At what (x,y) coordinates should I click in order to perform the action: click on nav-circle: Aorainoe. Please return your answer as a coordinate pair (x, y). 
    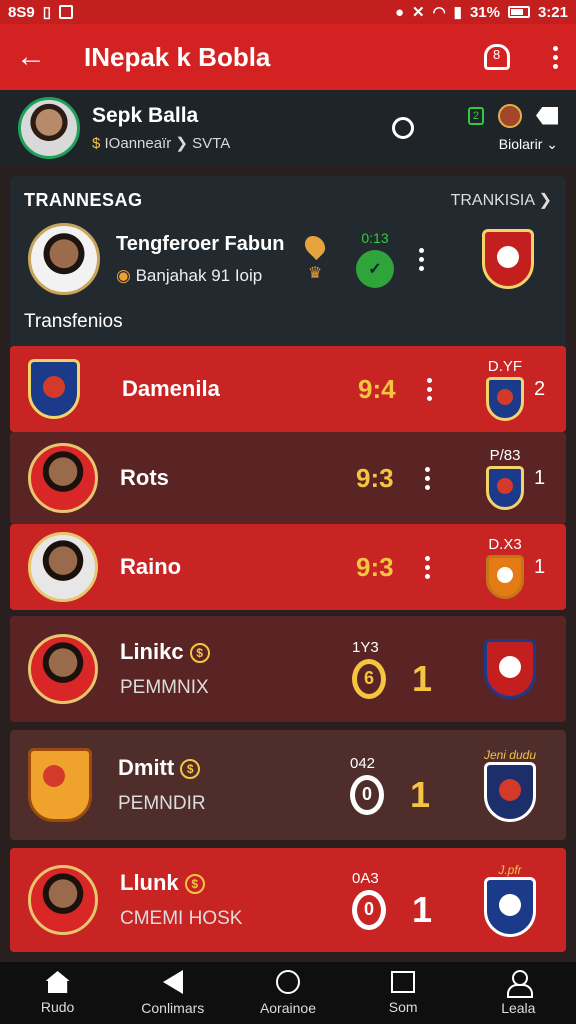
    Looking at the image, I should click on (288, 993).